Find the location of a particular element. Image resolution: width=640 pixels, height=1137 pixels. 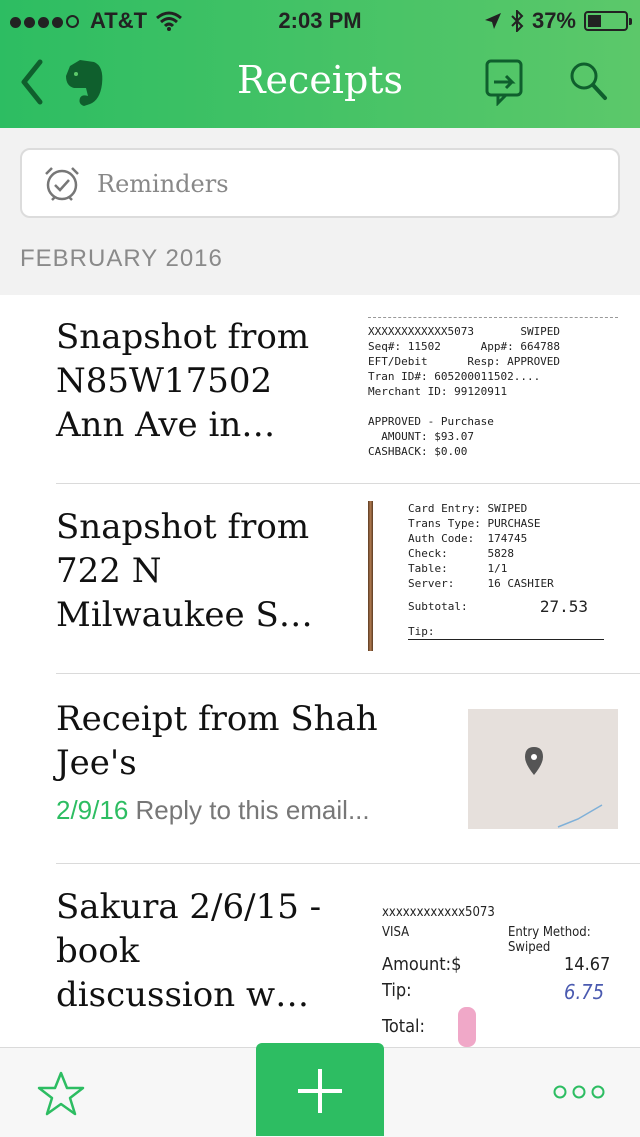

receipt-card-number: xxxxxxxxxxxx5073 is located at coordinates (438, 912).